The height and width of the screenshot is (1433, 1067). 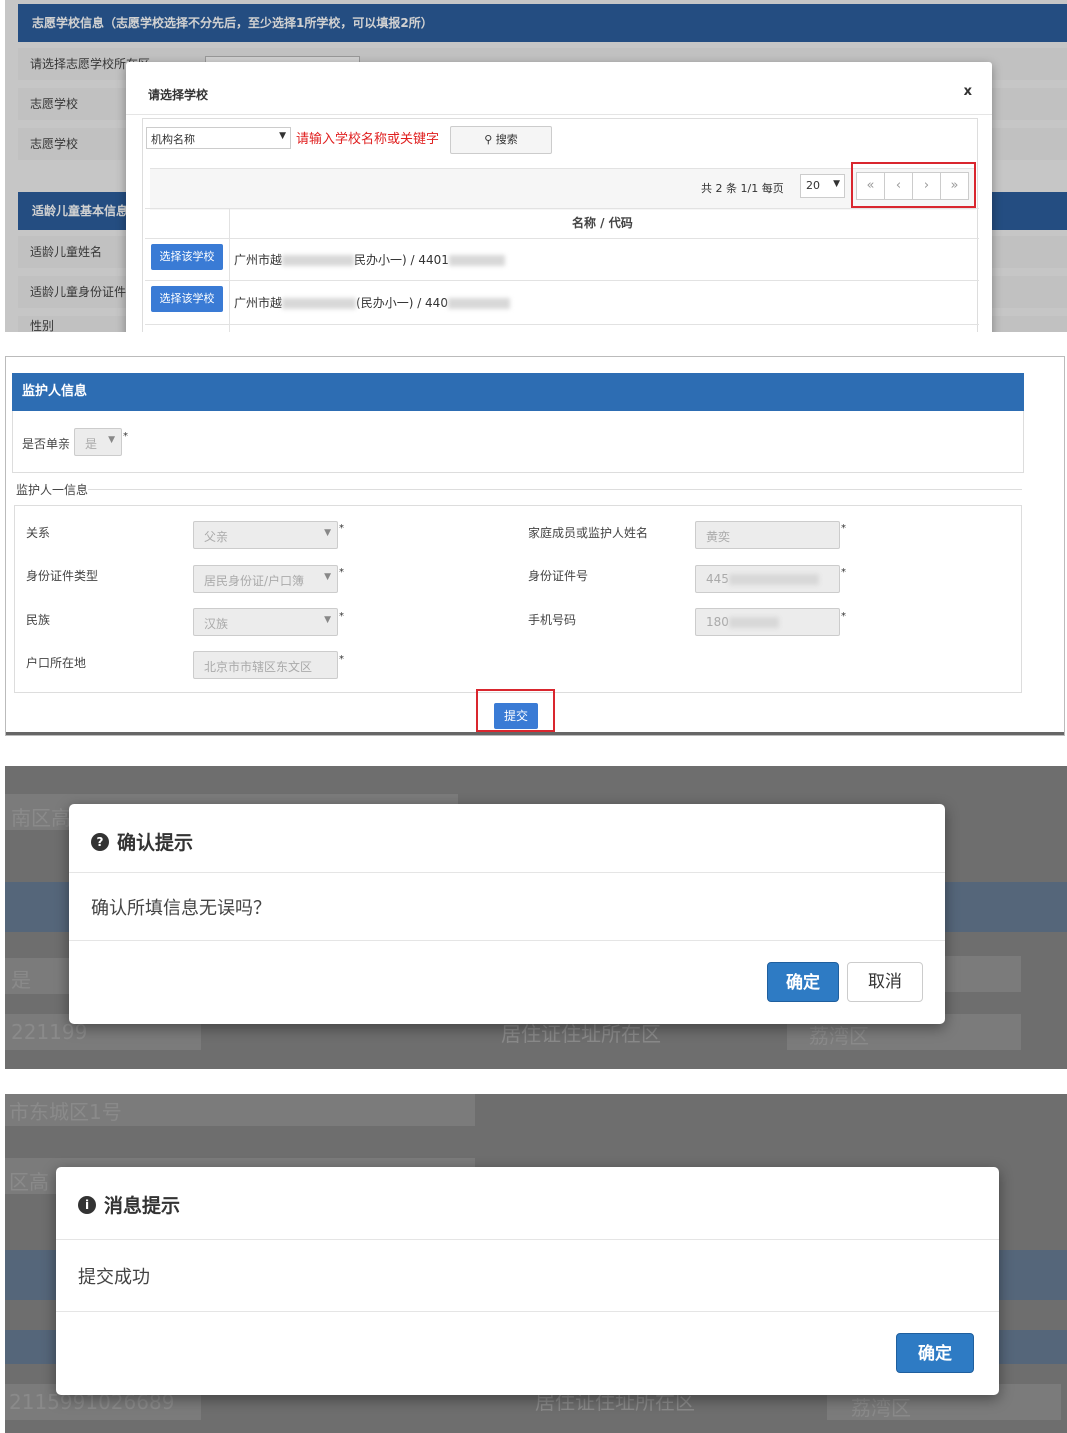 I want to click on search-field-select: 机构名称 ▼, so click(x=218, y=138).